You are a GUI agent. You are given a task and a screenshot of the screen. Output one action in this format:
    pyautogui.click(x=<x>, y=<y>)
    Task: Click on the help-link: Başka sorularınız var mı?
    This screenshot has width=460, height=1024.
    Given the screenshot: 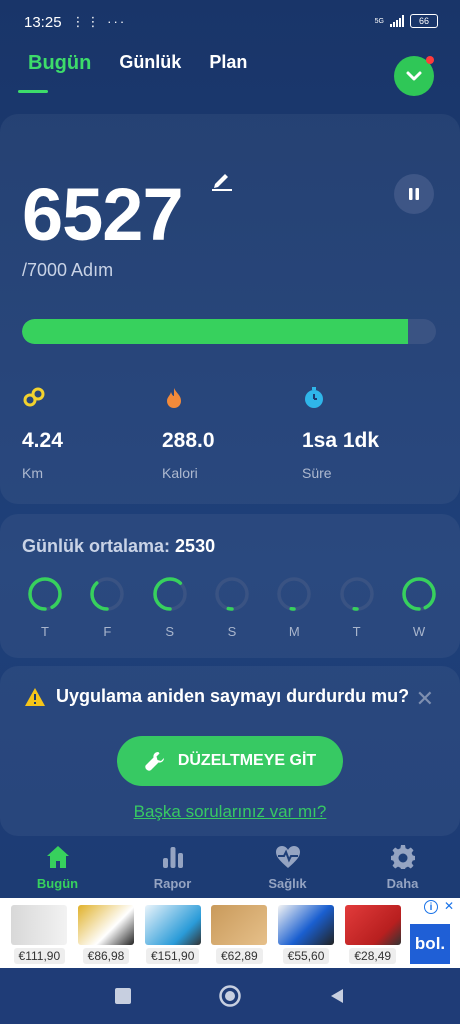 What is the action you would take?
    pyautogui.click(x=230, y=812)
    